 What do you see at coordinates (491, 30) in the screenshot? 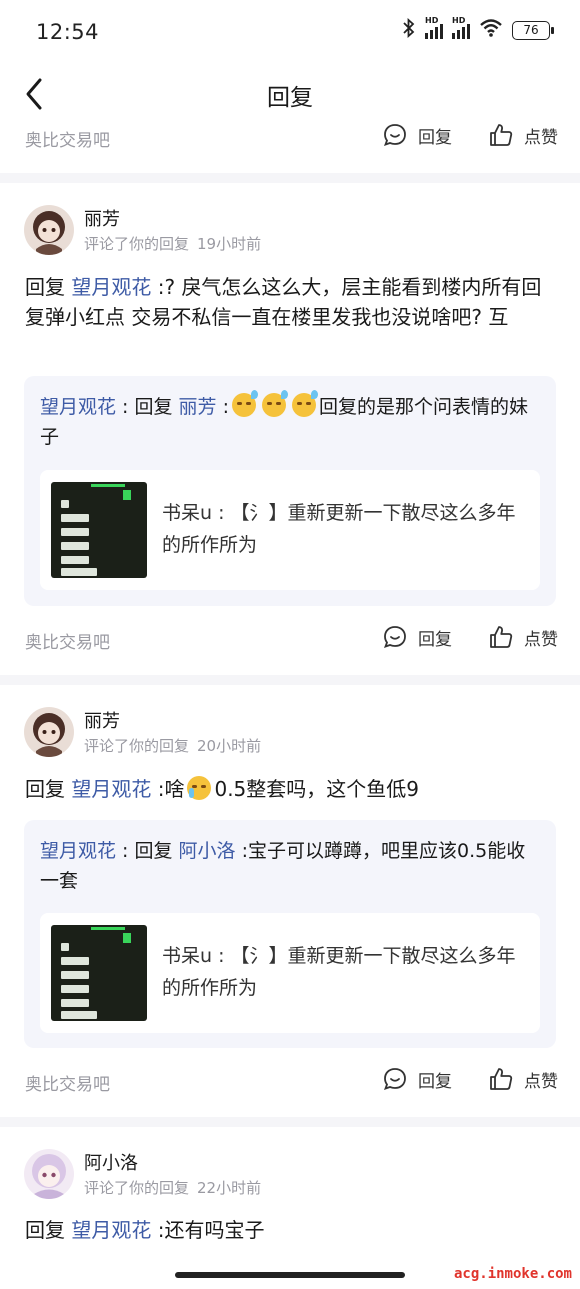
I see `wifi-icon` at bounding box center [491, 30].